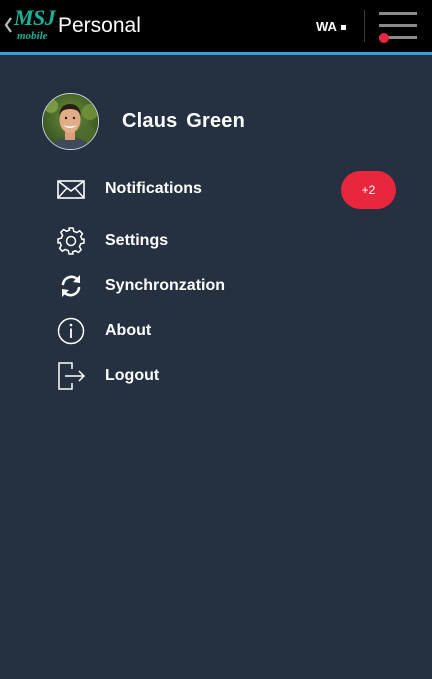 The width and height of the screenshot is (432, 679). I want to click on status-indicator: WA, so click(331, 27).